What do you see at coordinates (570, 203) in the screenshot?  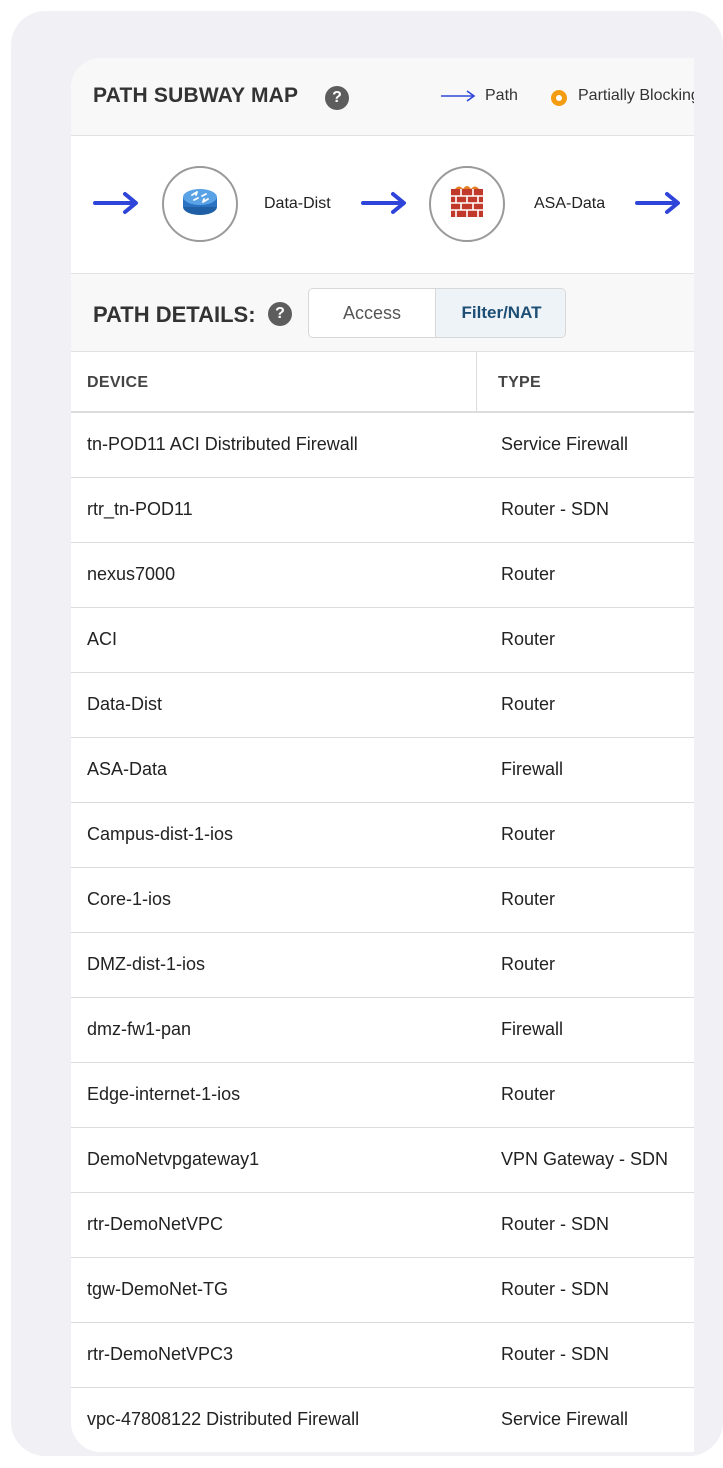 I see `subway-node-label: ASA-Data` at bounding box center [570, 203].